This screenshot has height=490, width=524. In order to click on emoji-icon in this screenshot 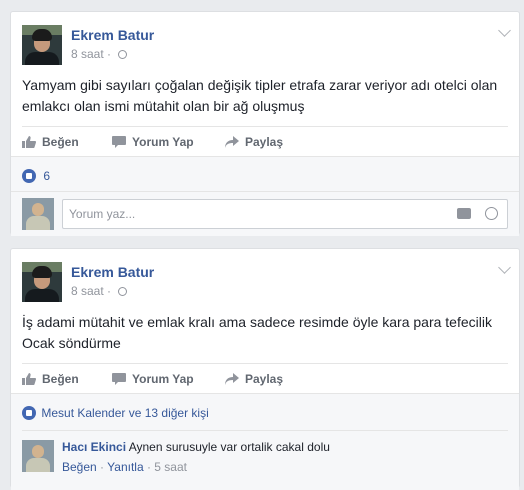, I will do `click(491, 213)`.